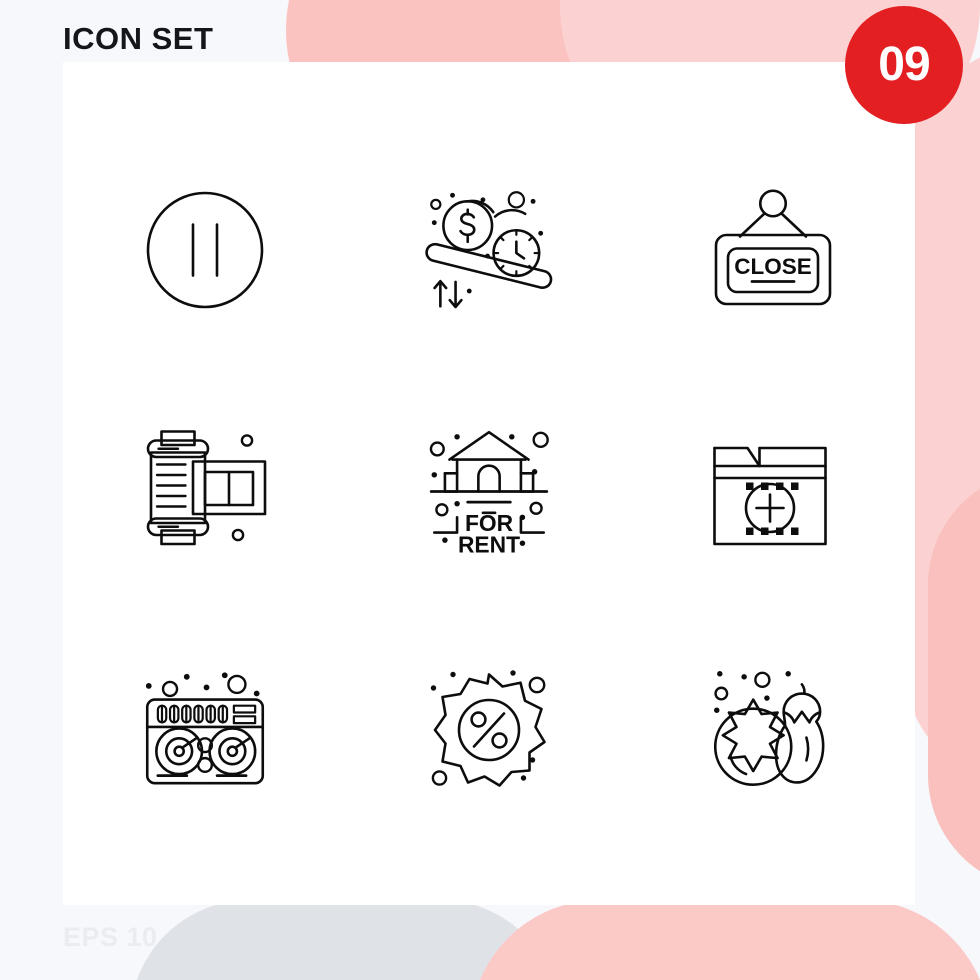 The height and width of the screenshot is (980, 980). I want to click on close-sign-icon: CLOSE, so click(773, 250).